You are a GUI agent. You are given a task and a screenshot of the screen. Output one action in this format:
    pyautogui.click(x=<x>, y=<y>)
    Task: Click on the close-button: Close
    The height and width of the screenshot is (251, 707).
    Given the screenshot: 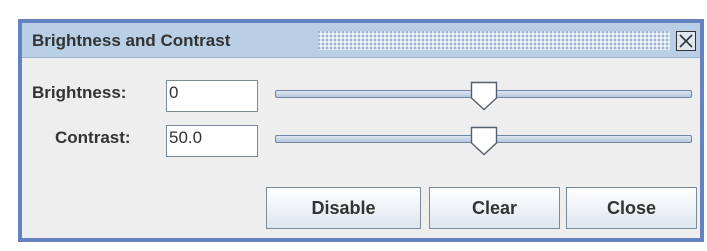 What is the action you would take?
    pyautogui.click(x=631, y=208)
    